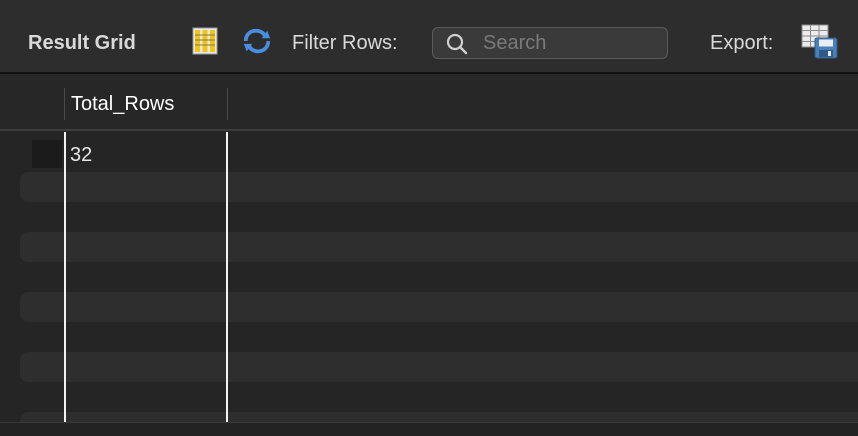 This screenshot has width=858, height=436. I want to click on result-grid-title: Result Grid, so click(82, 43).